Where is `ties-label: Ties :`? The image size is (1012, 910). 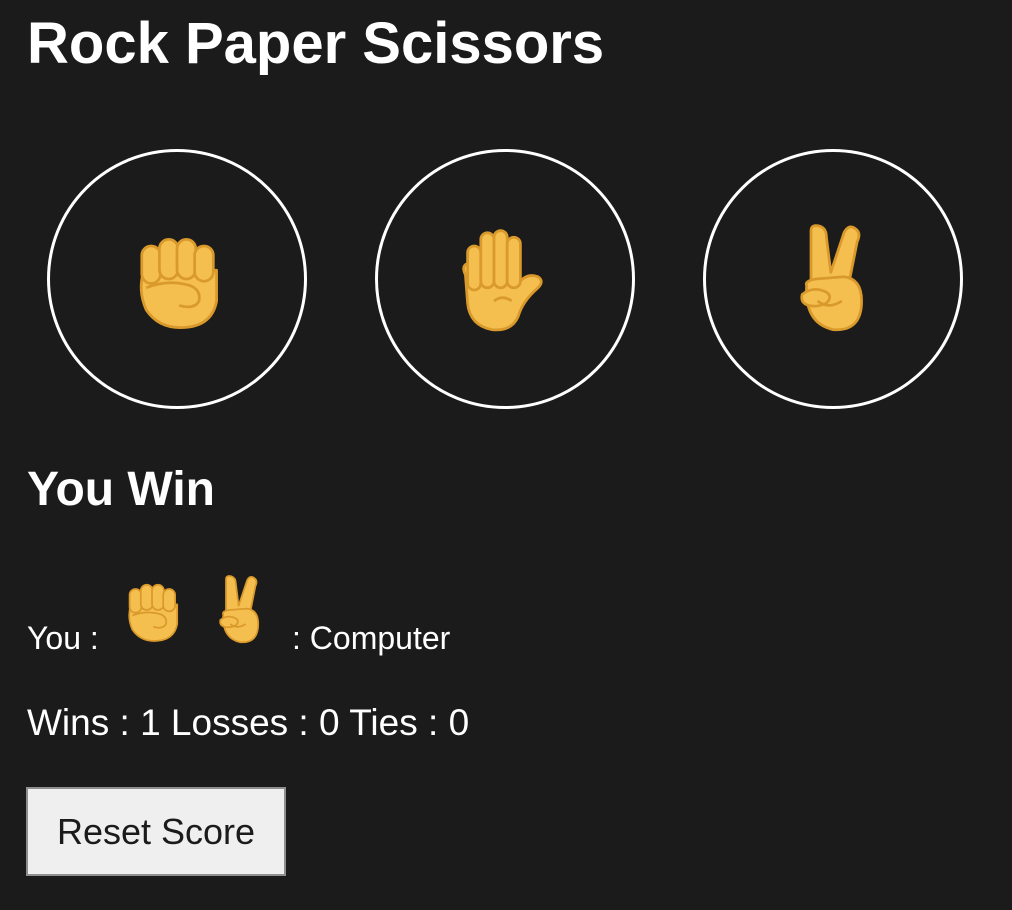 ties-label: Ties : is located at coordinates (394, 722).